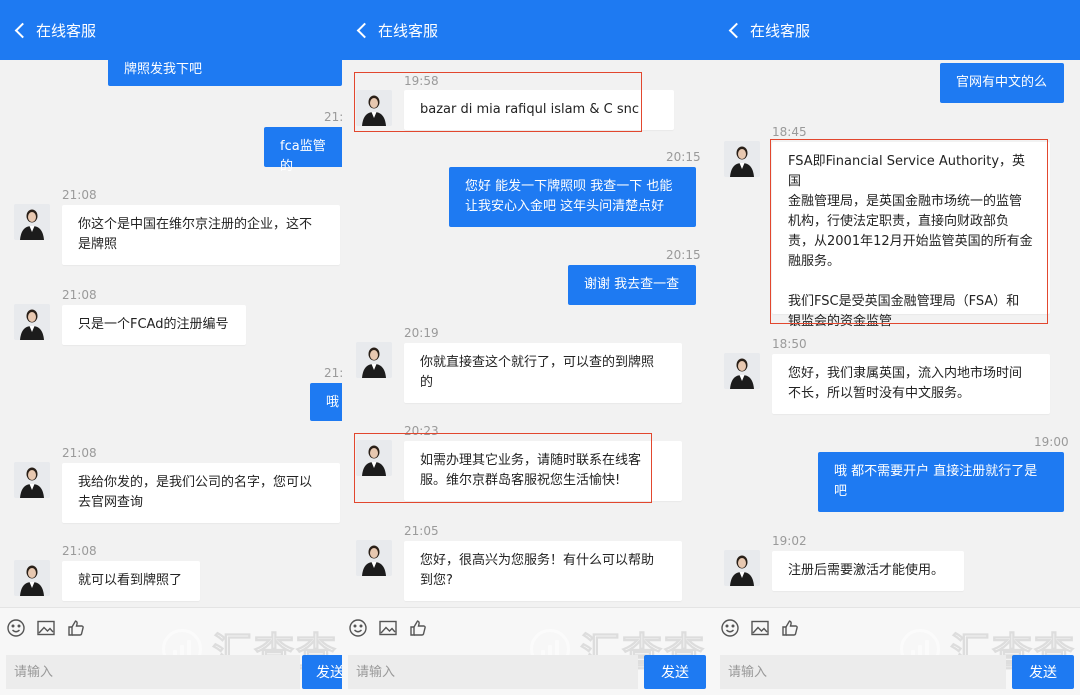 This screenshot has width=1080, height=695. I want to click on message-bubble-outgoing: 谢谢 我去查一查, so click(632, 285).